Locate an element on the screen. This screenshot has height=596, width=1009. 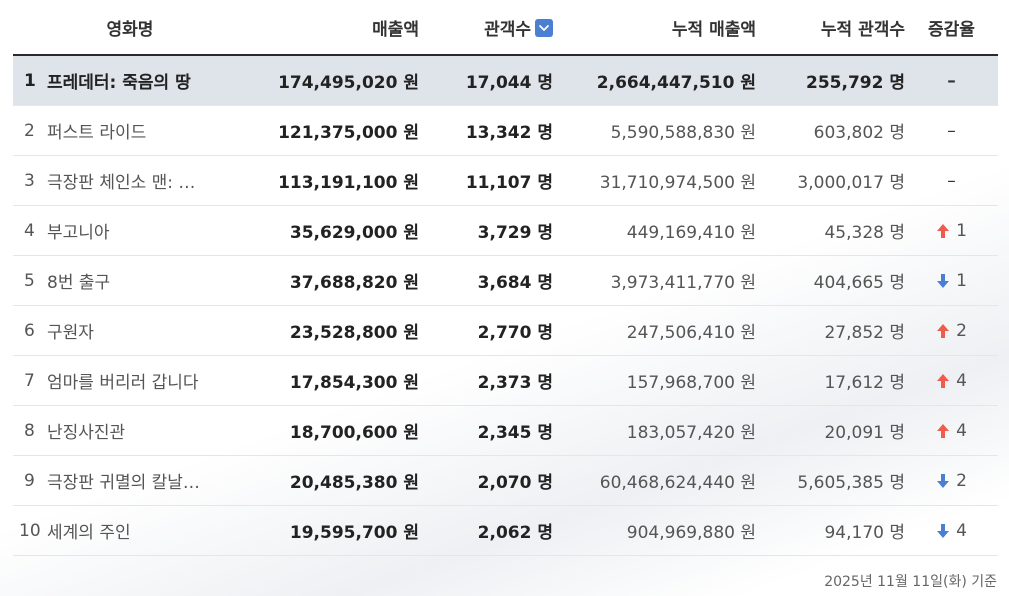
sales: 23,528,800 원 is located at coordinates (354, 333).